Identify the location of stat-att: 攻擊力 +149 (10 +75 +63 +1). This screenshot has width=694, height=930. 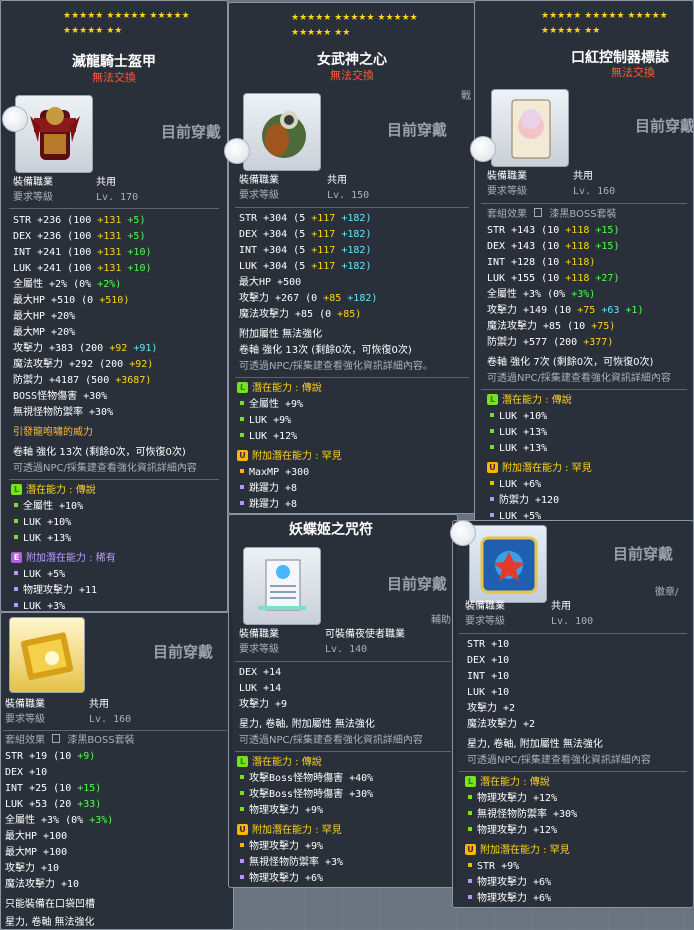
(565, 310).